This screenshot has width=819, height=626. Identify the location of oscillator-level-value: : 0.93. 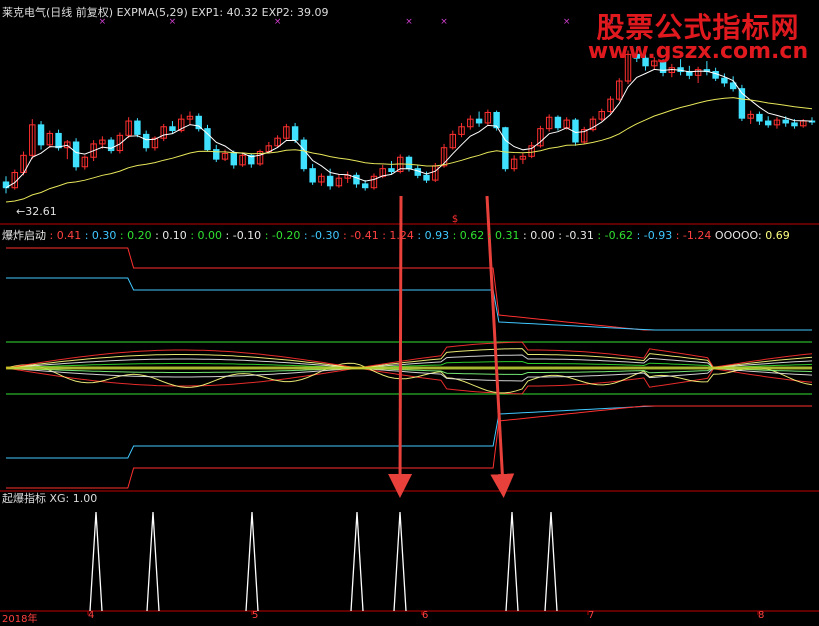
(435, 235).